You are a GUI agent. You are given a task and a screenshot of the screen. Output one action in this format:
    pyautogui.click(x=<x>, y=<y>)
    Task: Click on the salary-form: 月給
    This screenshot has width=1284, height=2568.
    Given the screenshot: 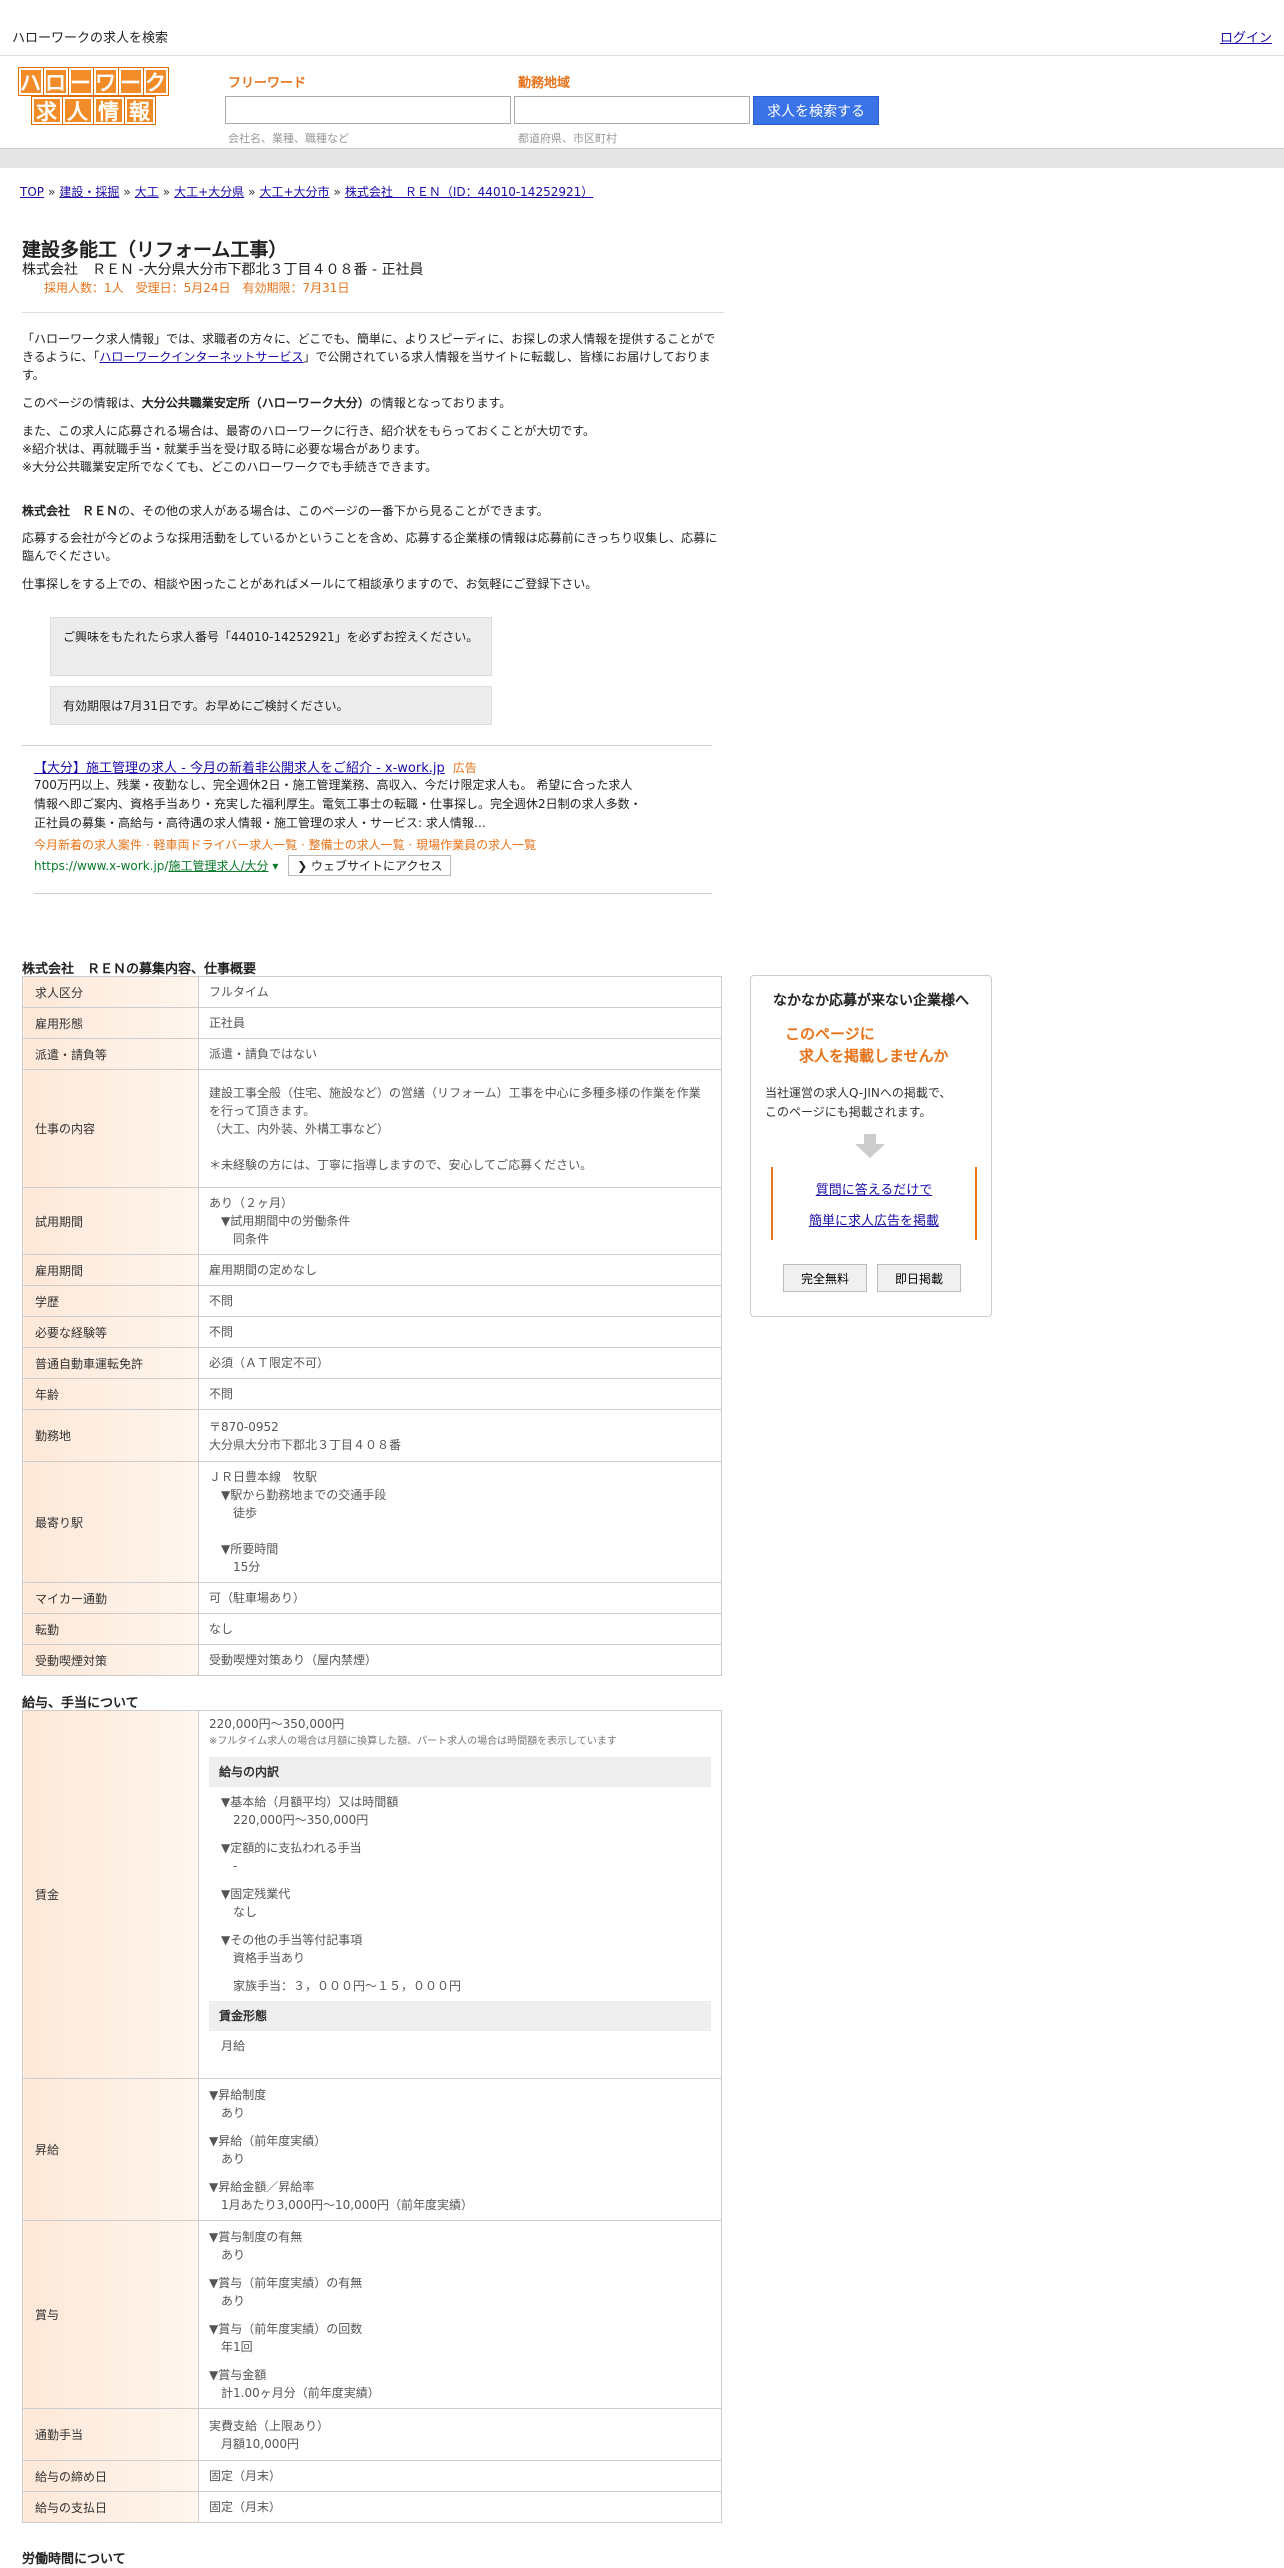 What is the action you would take?
    pyautogui.click(x=233, y=2046)
    